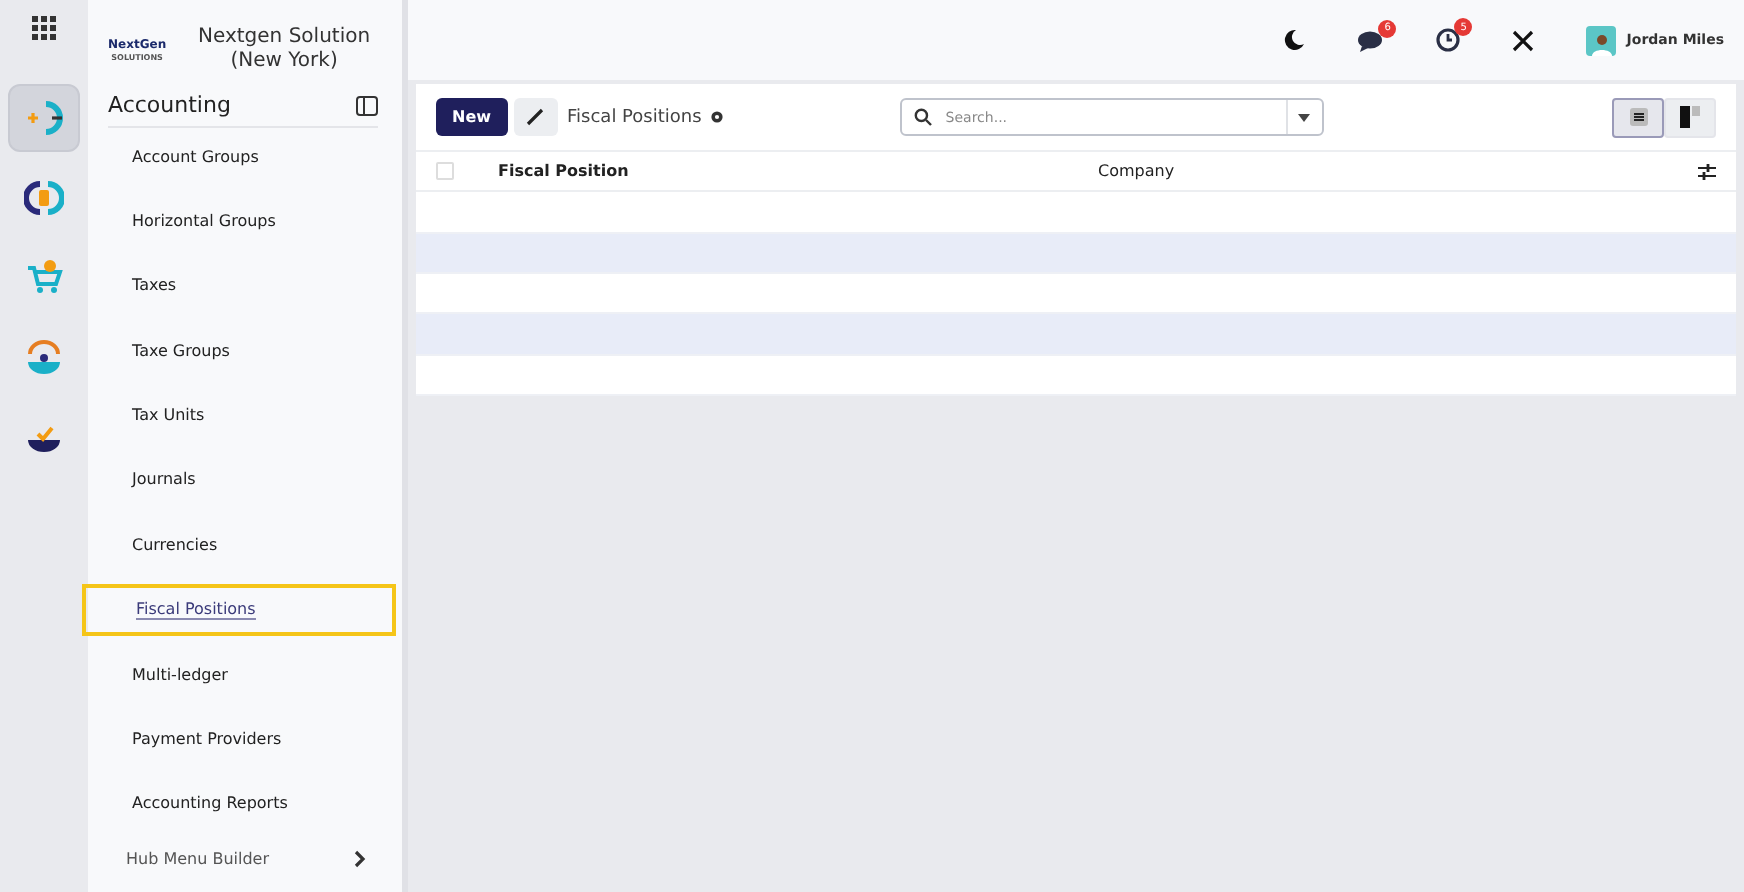  I want to click on brush-button, so click(535, 117).